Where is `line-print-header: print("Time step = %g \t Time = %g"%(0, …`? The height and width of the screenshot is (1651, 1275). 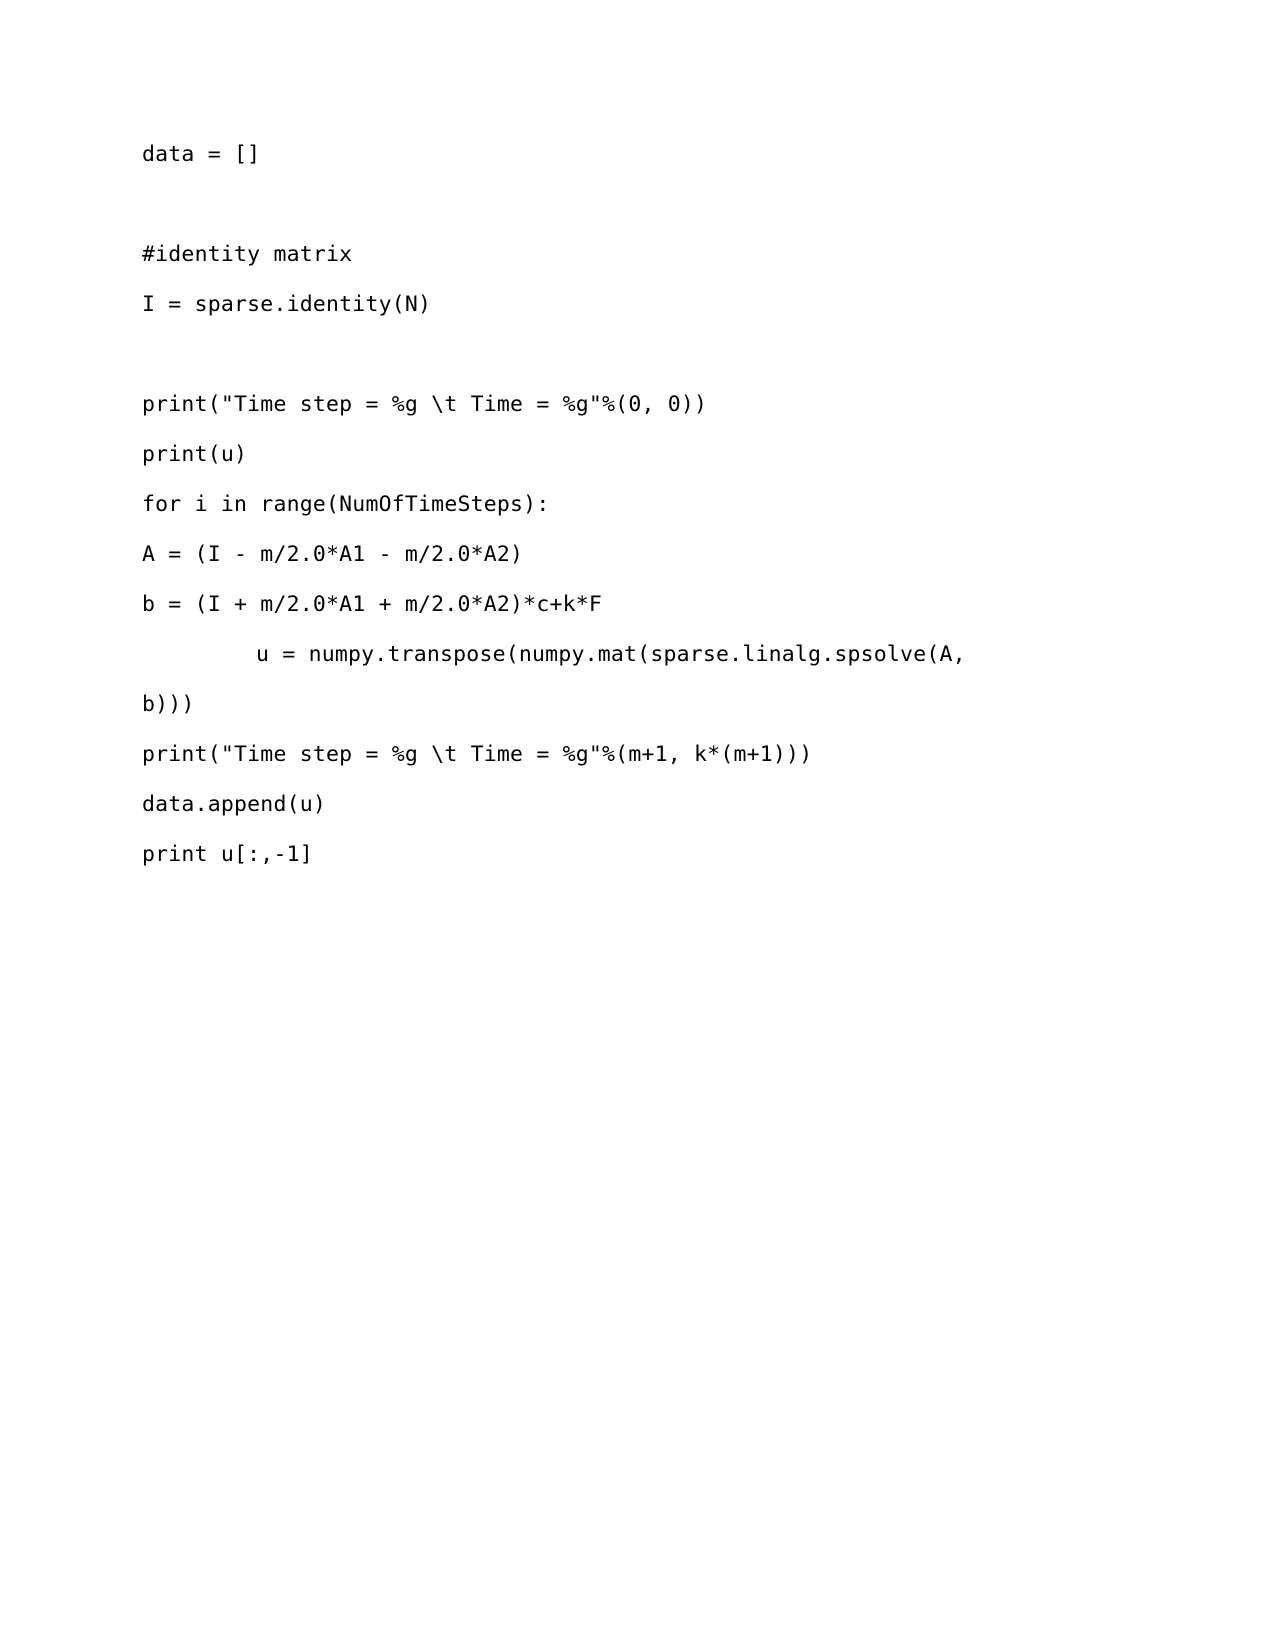
line-print-header: print("Time step = %g \t Time = %g"%(0, … is located at coordinates (425, 404).